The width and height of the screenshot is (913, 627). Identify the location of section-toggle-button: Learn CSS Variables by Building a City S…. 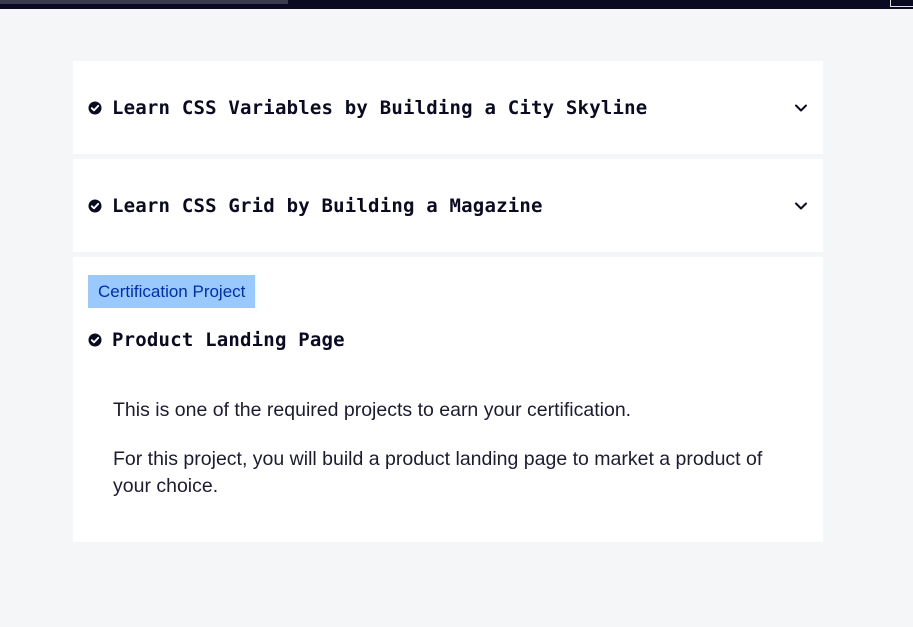
(448, 107).